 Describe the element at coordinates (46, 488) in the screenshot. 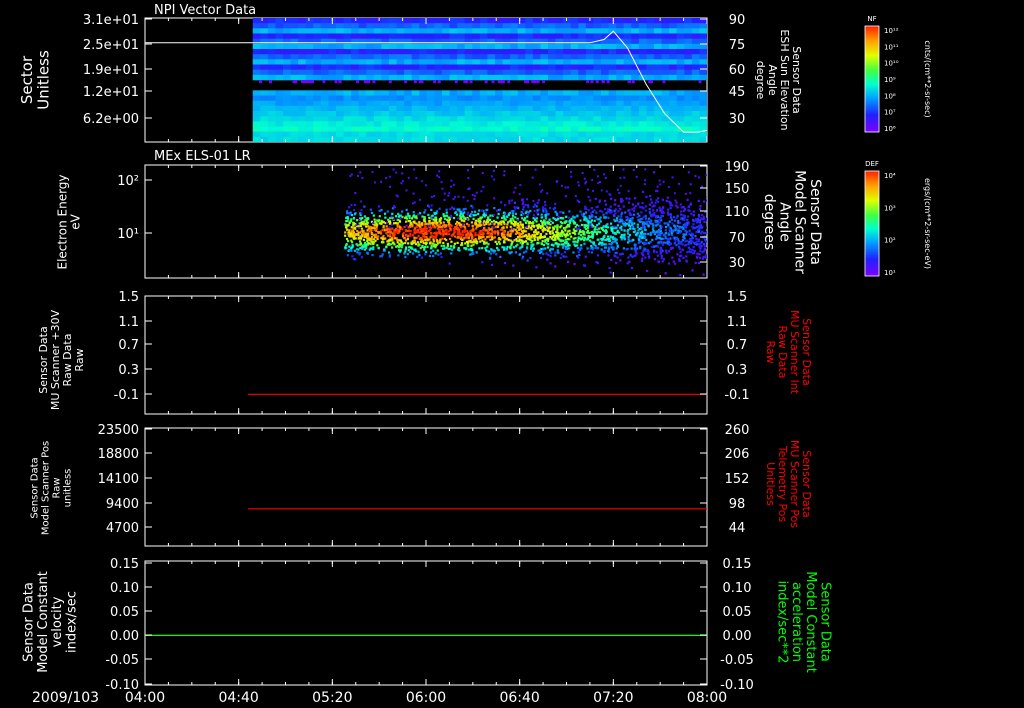

I see `axis-label-line: Model Scanner Pos` at that location.